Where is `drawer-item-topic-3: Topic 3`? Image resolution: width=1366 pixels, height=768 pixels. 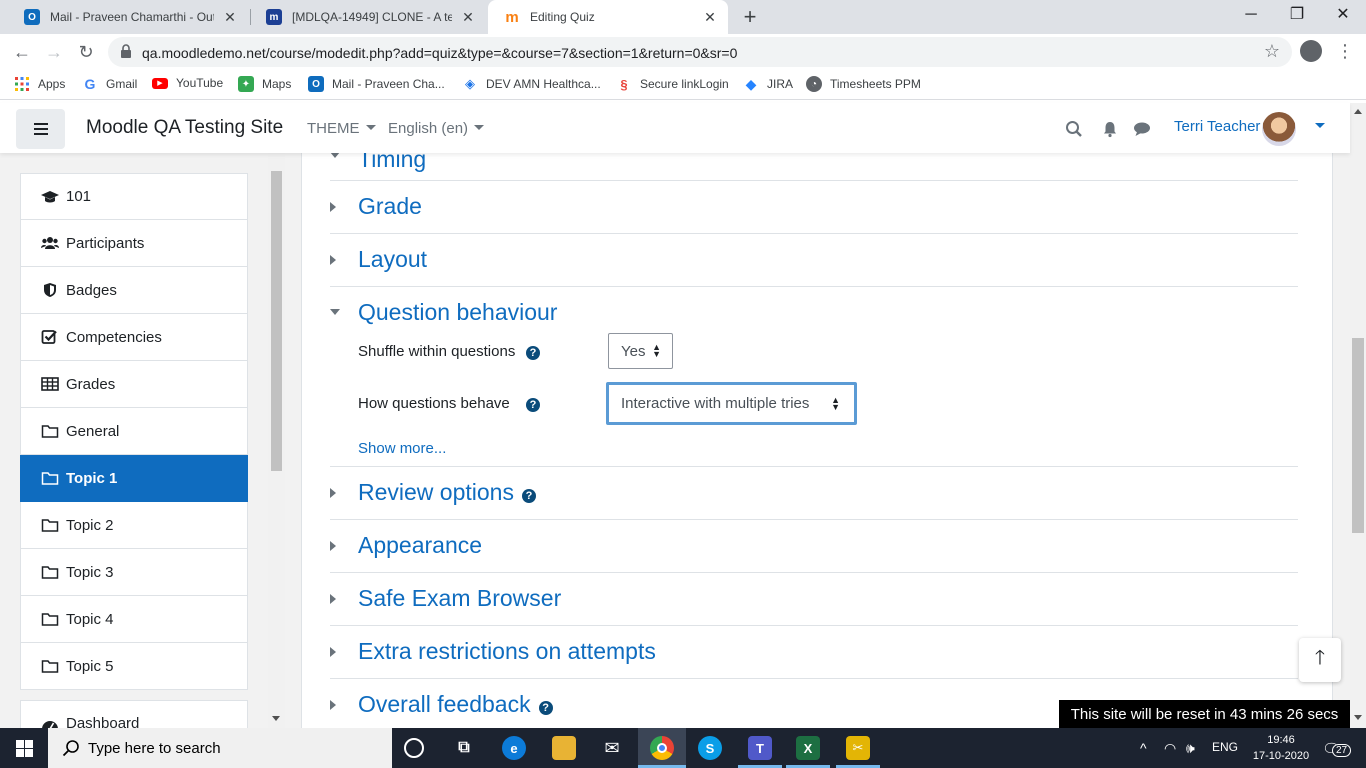
drawer-item-topic-3: Topic 3 is located at coordinates (134, 572).